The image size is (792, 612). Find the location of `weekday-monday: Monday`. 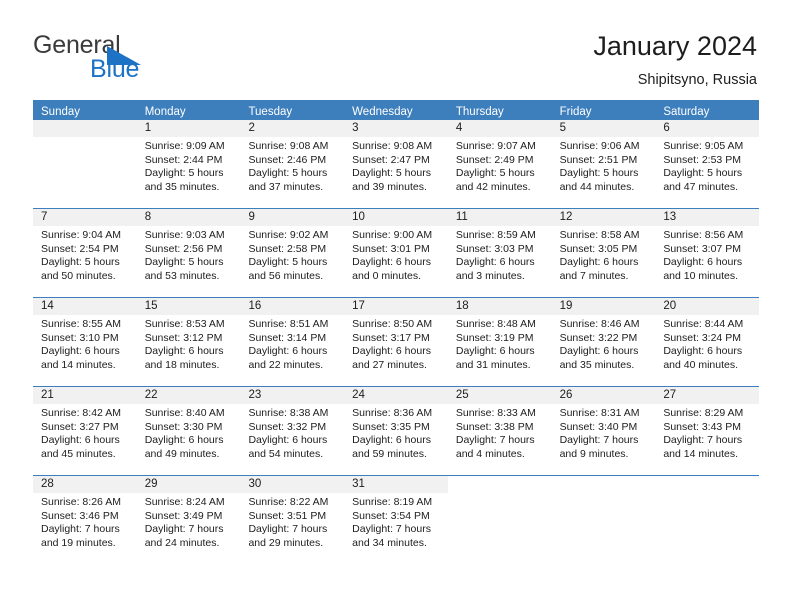

weekday-monday: Monday is located at coordinates (165, 112).